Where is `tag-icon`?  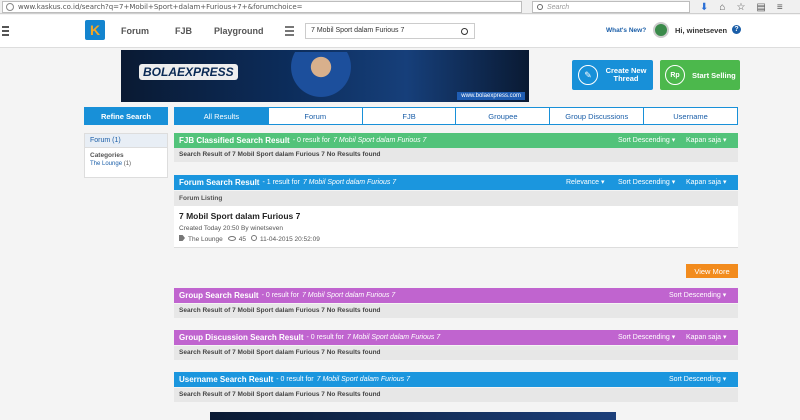
tag-icon is located at coordinates (182, 238).